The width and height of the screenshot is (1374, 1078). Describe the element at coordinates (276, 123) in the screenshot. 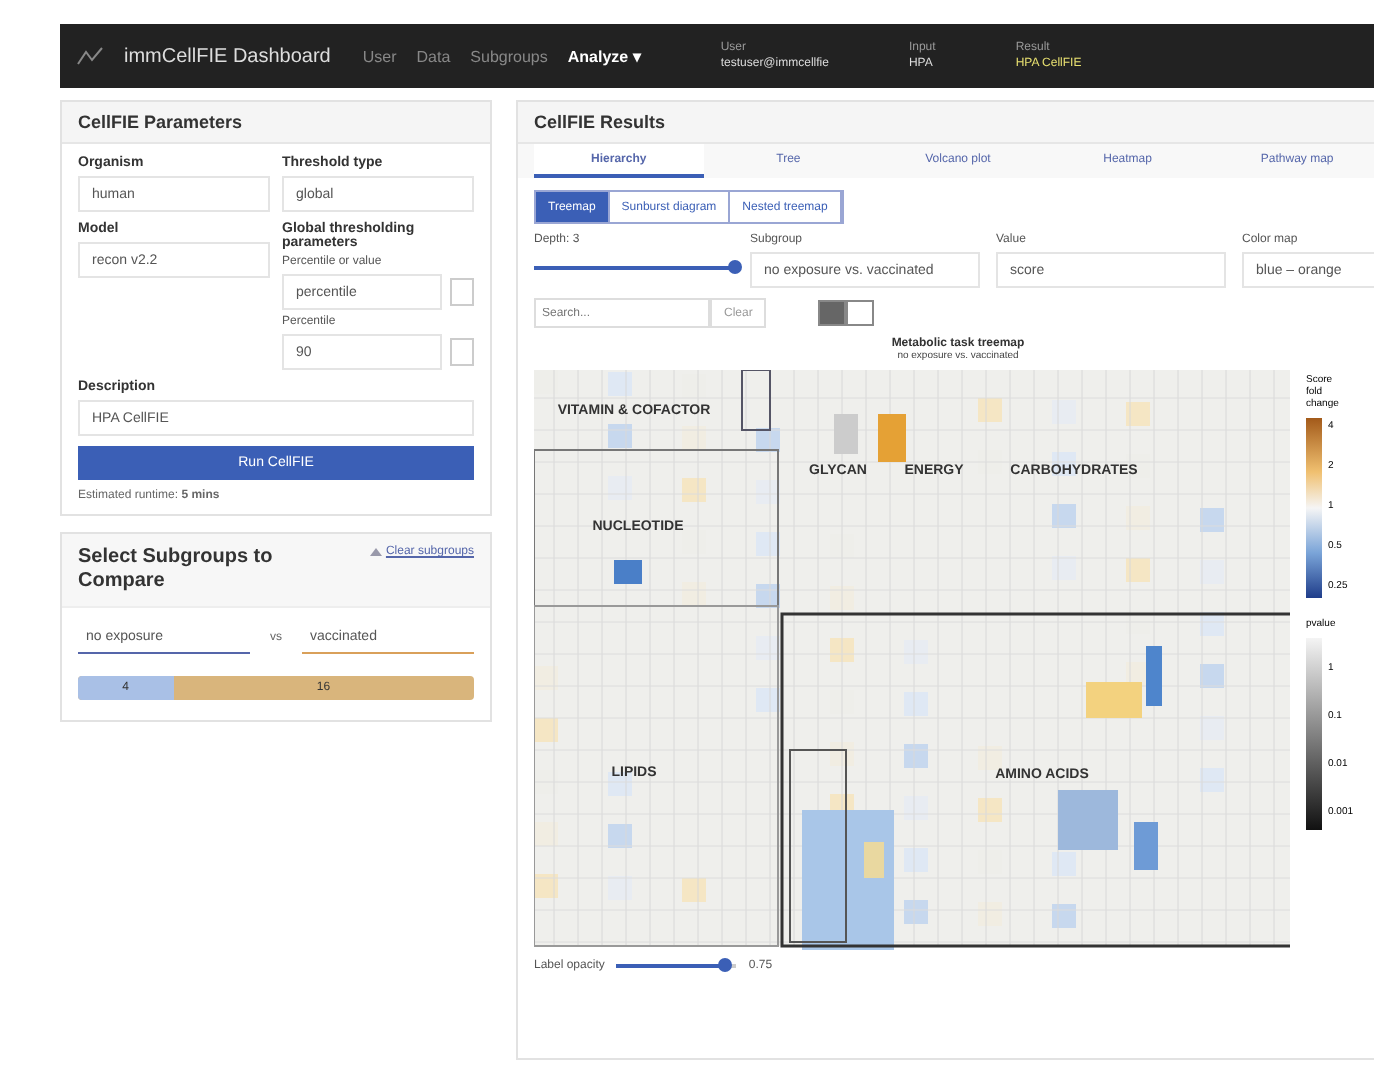

I see `card-title: CellFIE Parameters` at that location.